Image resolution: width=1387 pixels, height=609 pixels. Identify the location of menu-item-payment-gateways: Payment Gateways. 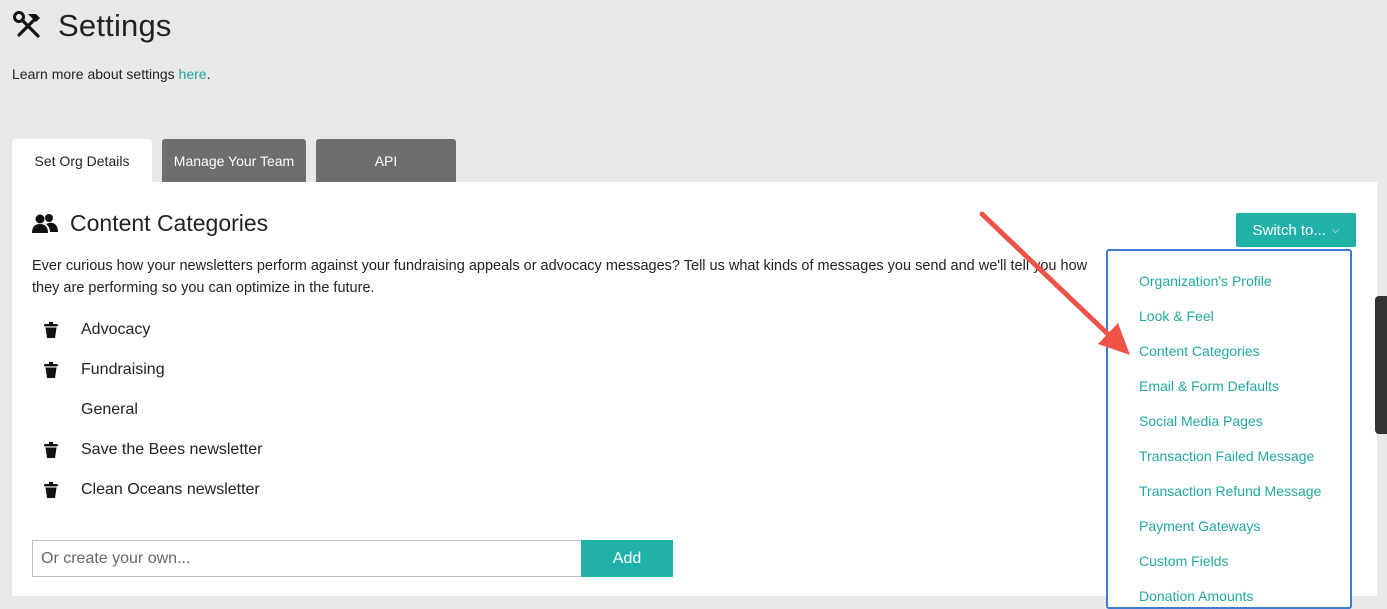
(1199, 526).